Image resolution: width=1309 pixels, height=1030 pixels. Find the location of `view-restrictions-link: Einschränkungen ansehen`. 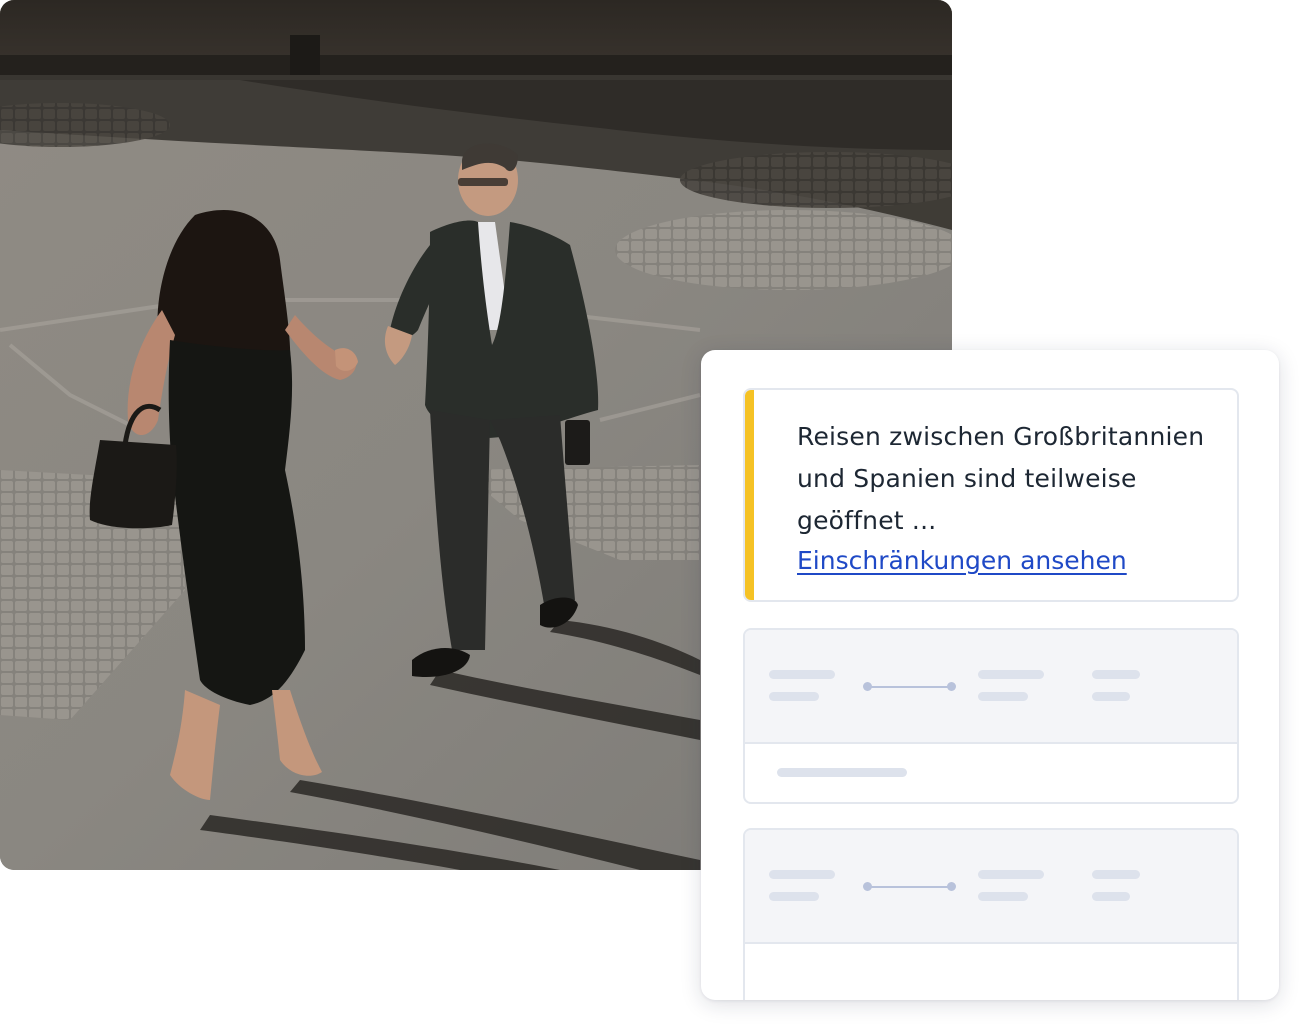

view-restrictions-link: Einschränkungen ansehen is located at coordinates (962, 561).